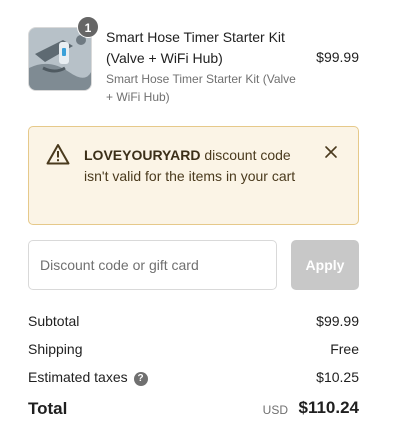 This screenshot has width=405, height=431. Describe the element at coordinates (325, 265) in the screenshot. I see `apply-button: Apply` at that location.